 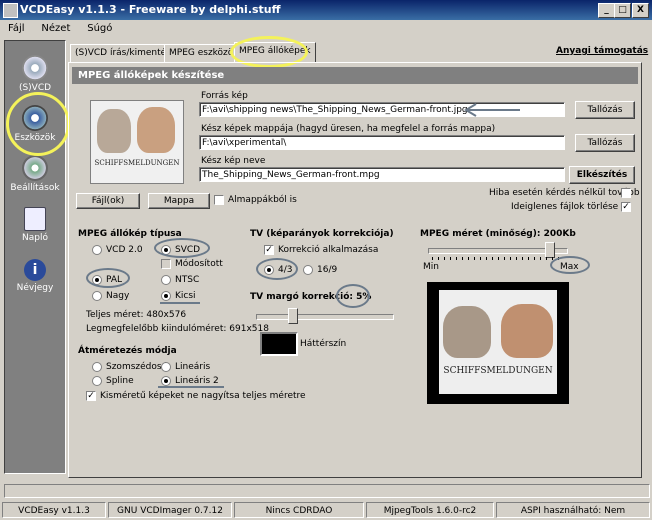 What do you see at coordinates (166, 367) in the screenshot?
I see `linear-radio` at bounding box center [166, 367].